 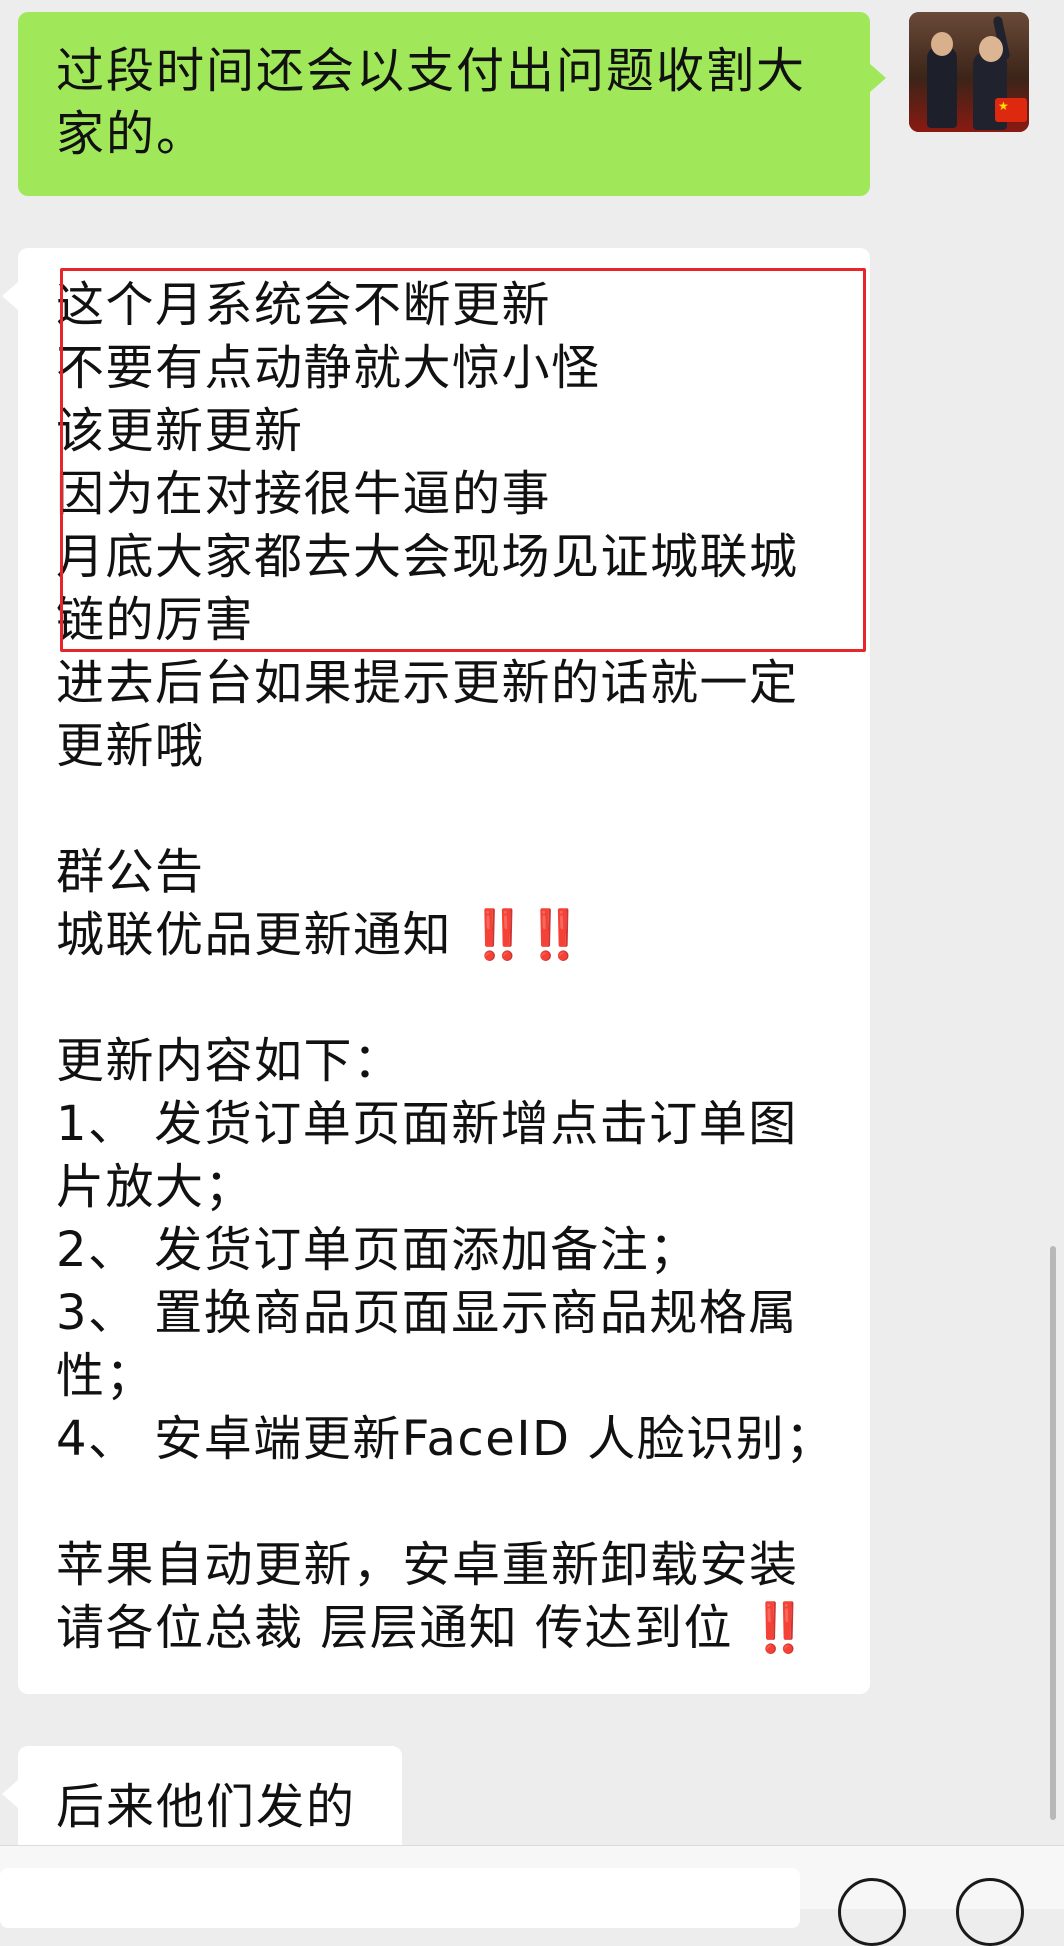 I want to click on avatar-figure-right-head, so click(x=991, y=49).